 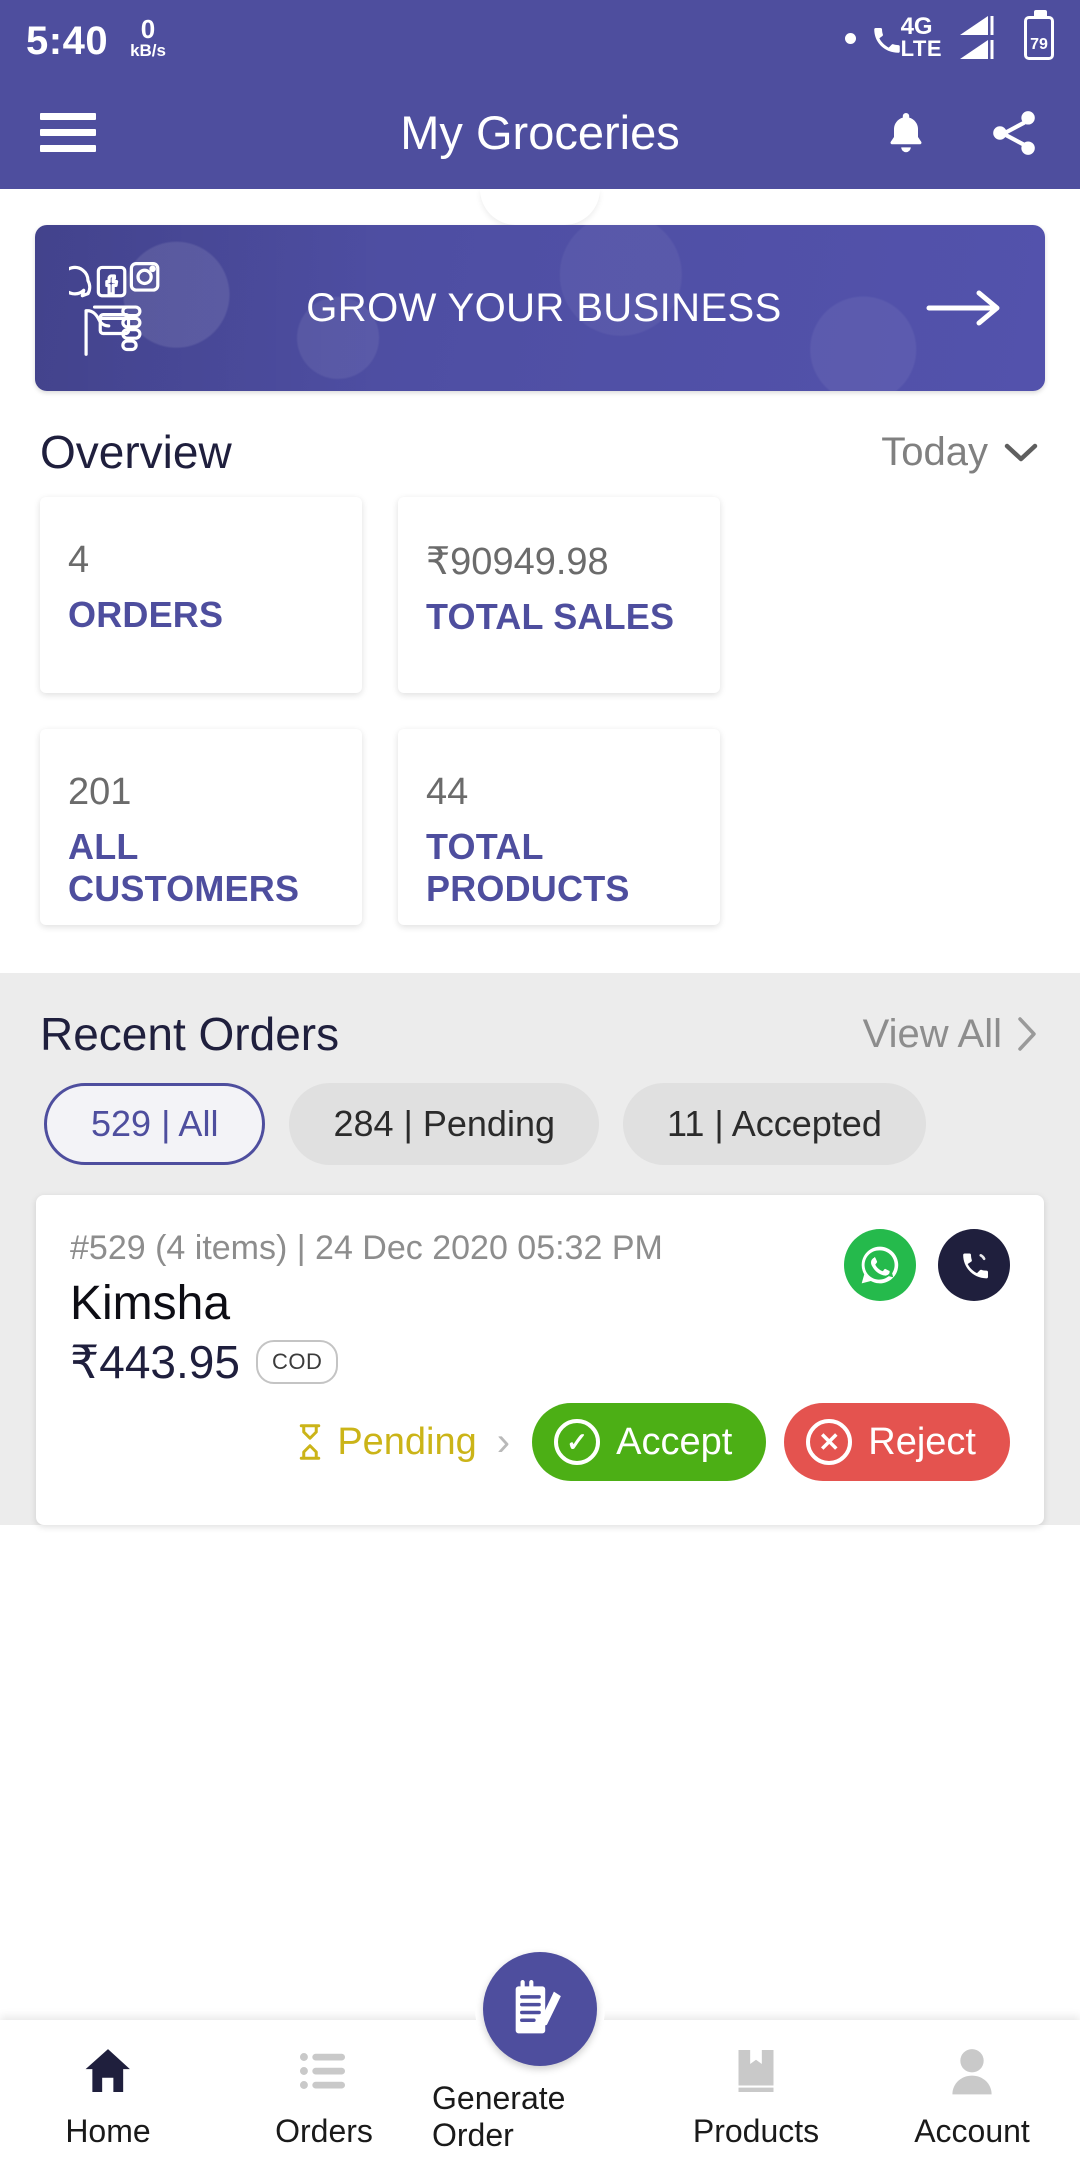 What do you see at coordinates (972, 2096) in the screenshot?
I see `nav-item-account: Account` at bounding box center [972, 2096].